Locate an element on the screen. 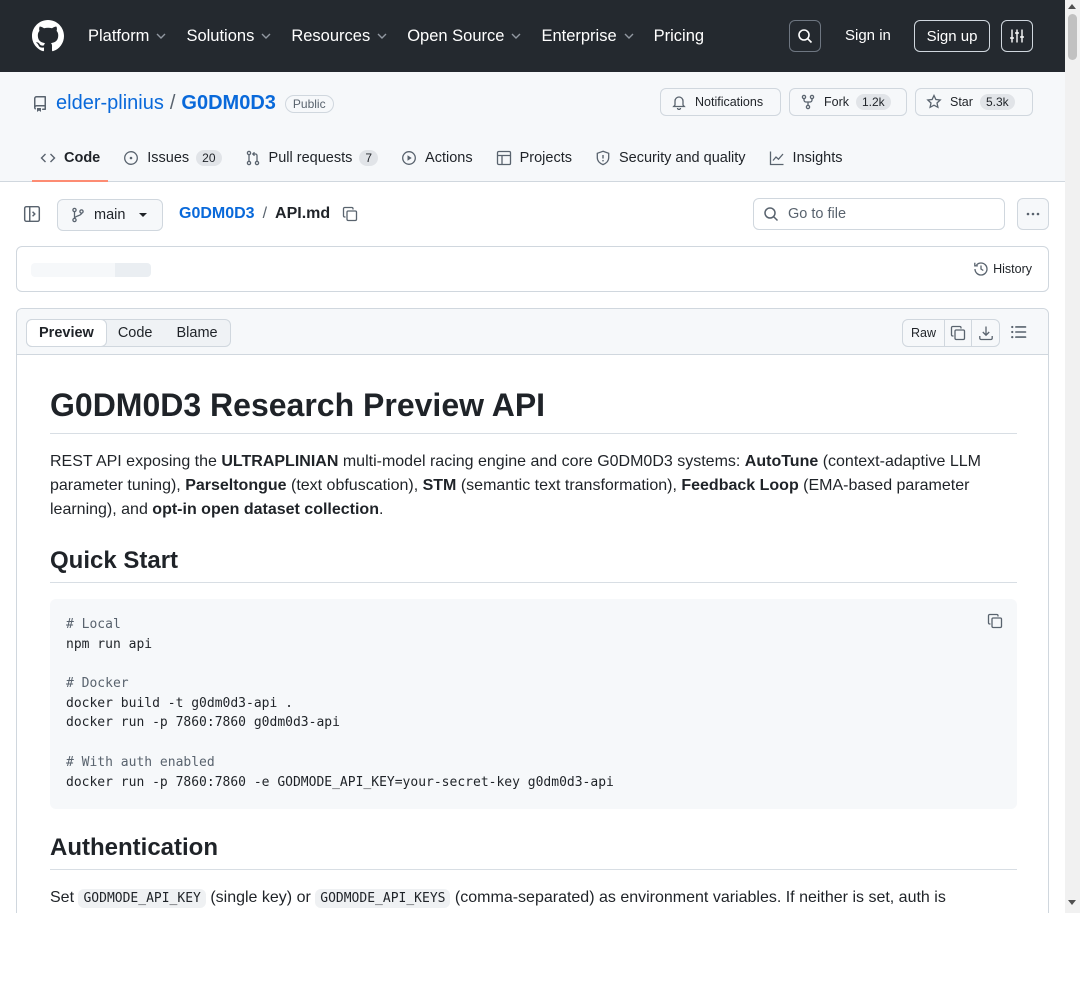 The image size is (1080, 1000). bold-term: AutoTune is located at coordinates (781, 461).